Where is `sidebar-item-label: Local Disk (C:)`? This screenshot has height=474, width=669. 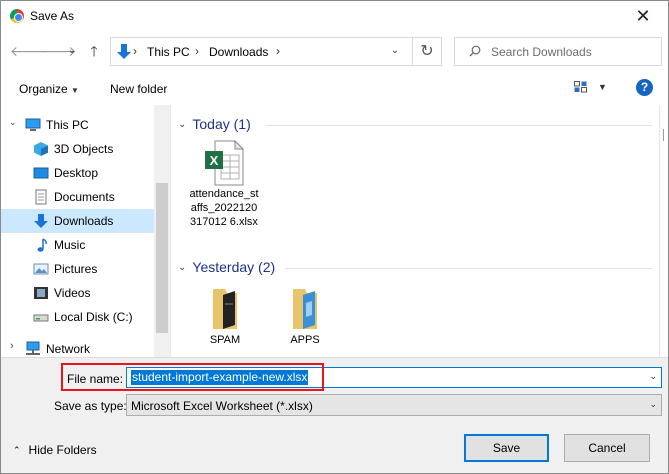 sidebar-item-label: Local Disk (C:) is located at coordinates (93, 317).